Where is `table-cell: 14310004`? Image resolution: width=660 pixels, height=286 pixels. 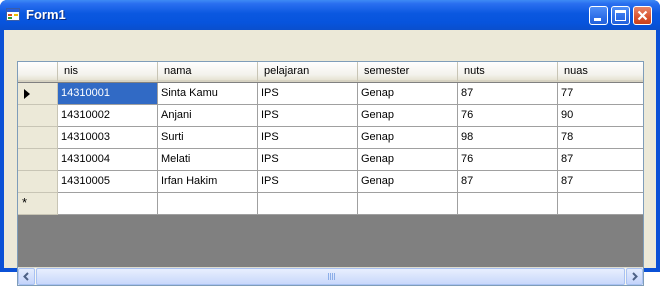 table-cell: 14310004 is located at coordinates (108, 160).